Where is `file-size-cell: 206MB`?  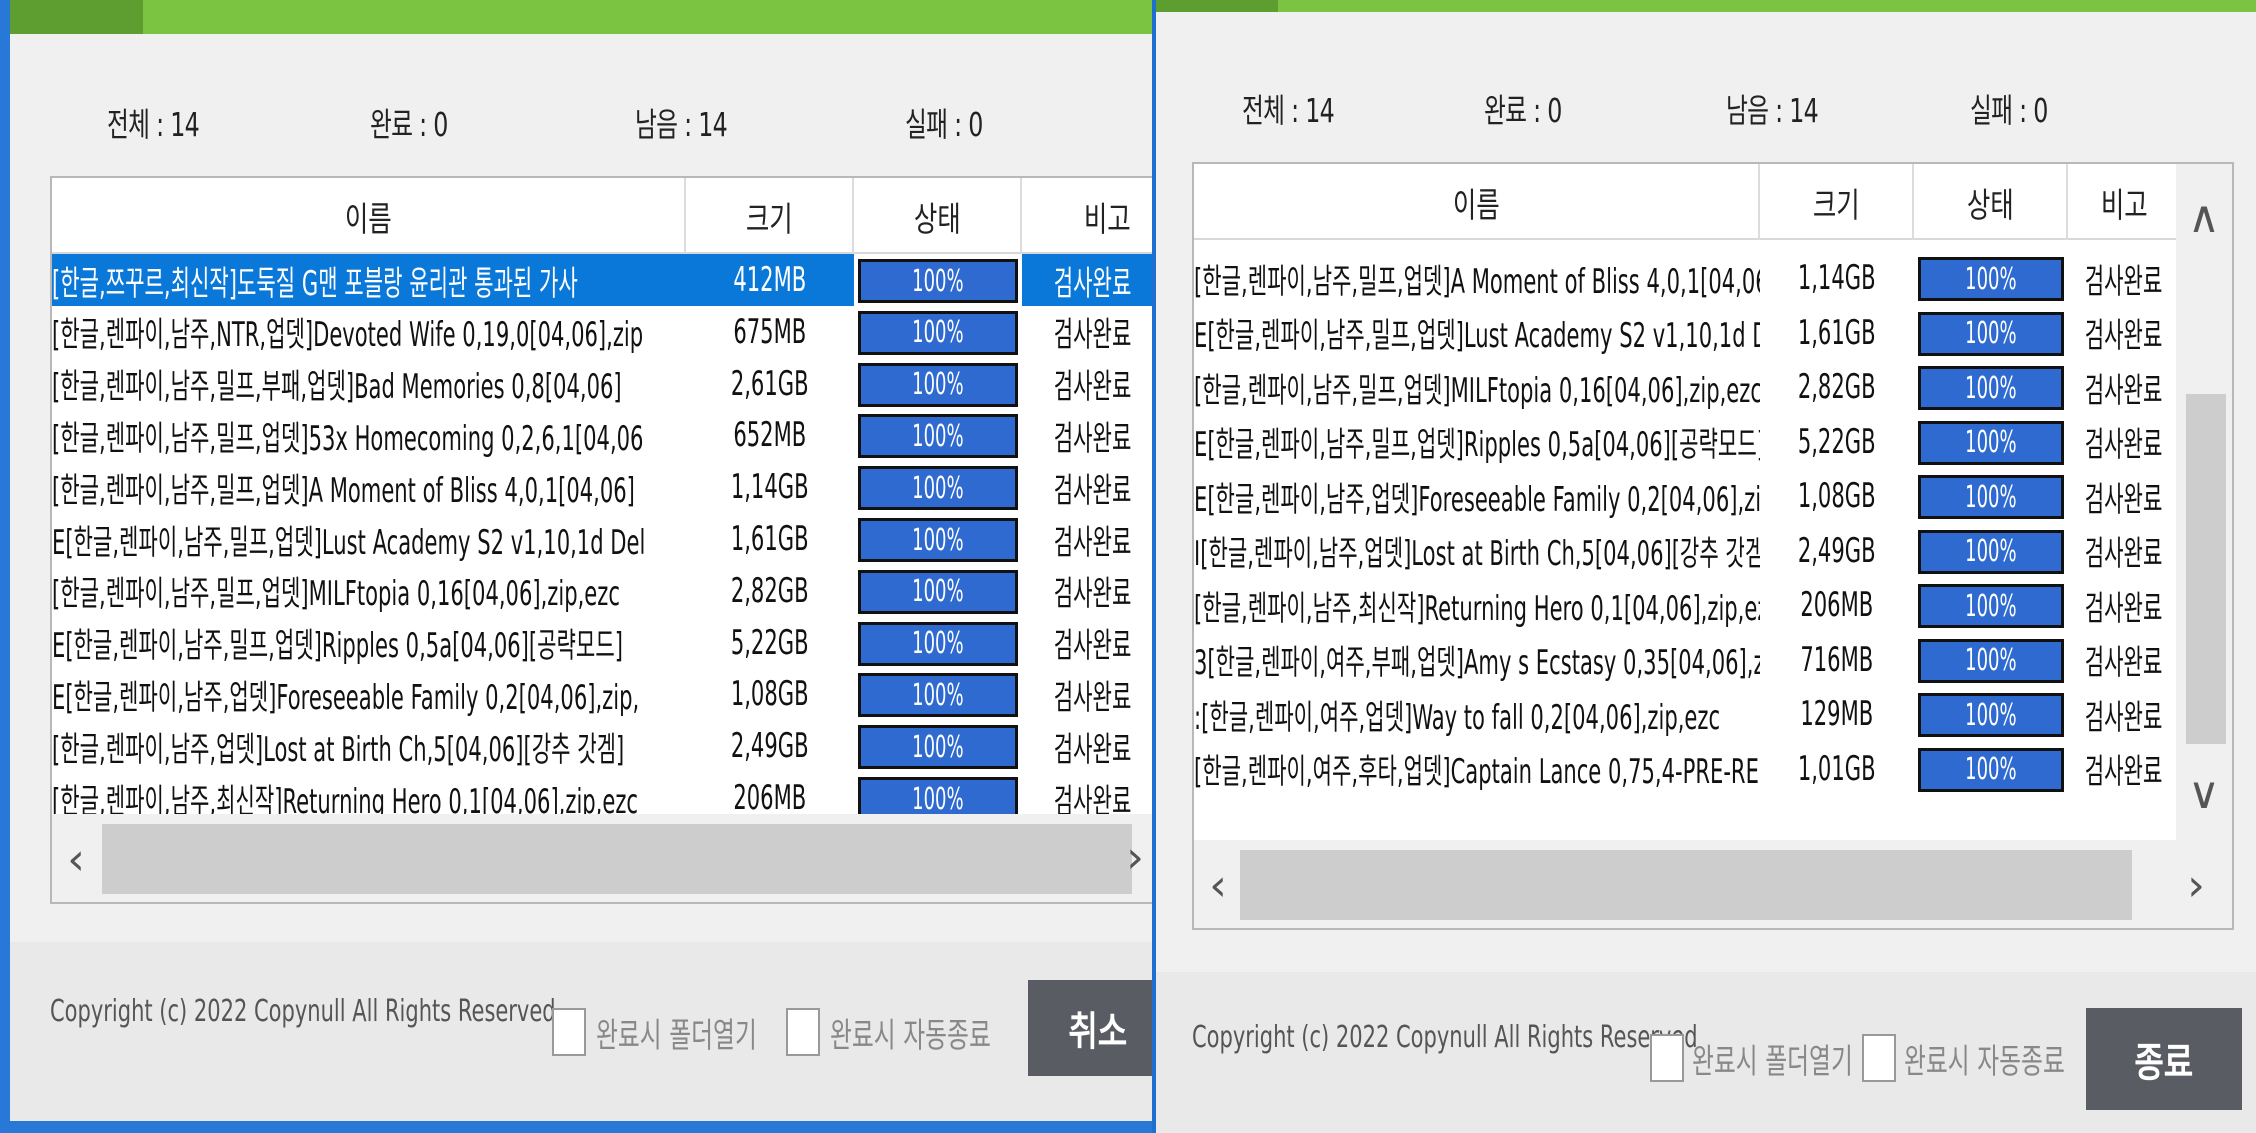 file-size-cell: 206MB is located at coordinates (1837, 605).